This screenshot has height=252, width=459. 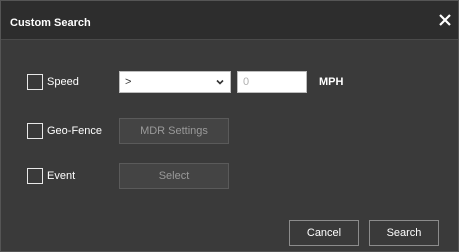 I want to click on speed-operator-value: >, so click(x=128, y=82).